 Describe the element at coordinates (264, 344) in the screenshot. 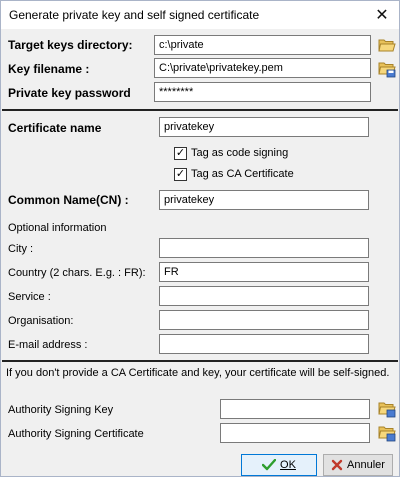

I see `email-input` at that location.